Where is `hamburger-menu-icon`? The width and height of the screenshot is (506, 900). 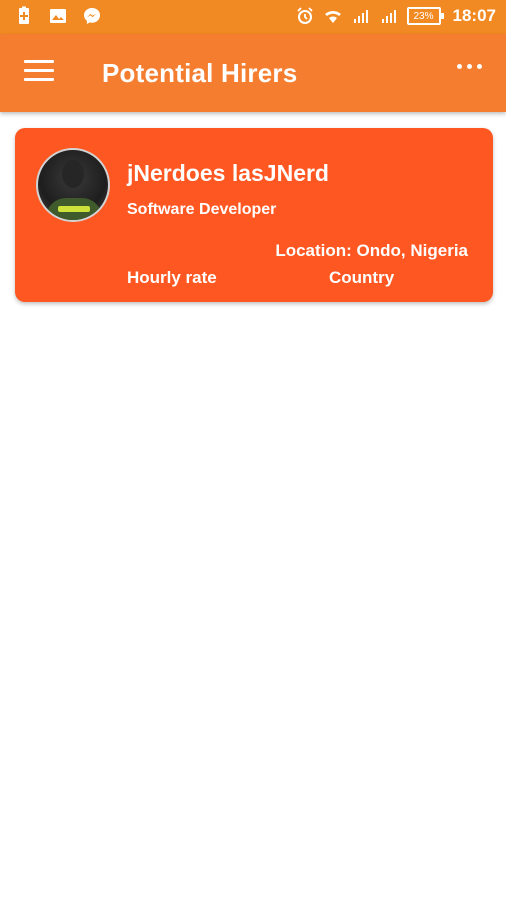
hamburger-menu-icon is located at coordinates (39, 72).